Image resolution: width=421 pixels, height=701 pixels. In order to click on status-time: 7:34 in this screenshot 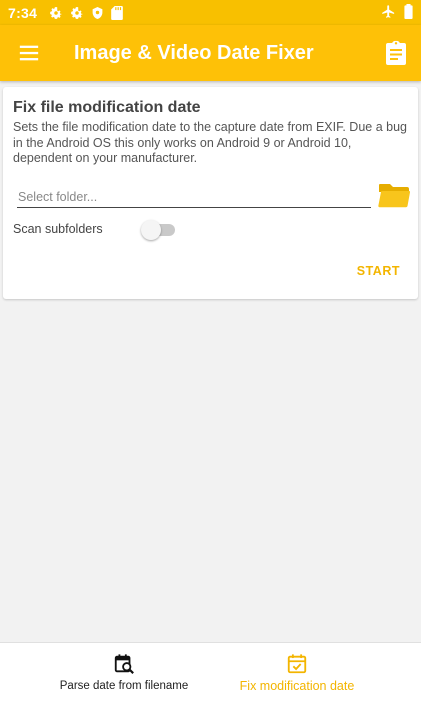, I will do `click(23, 12)`.